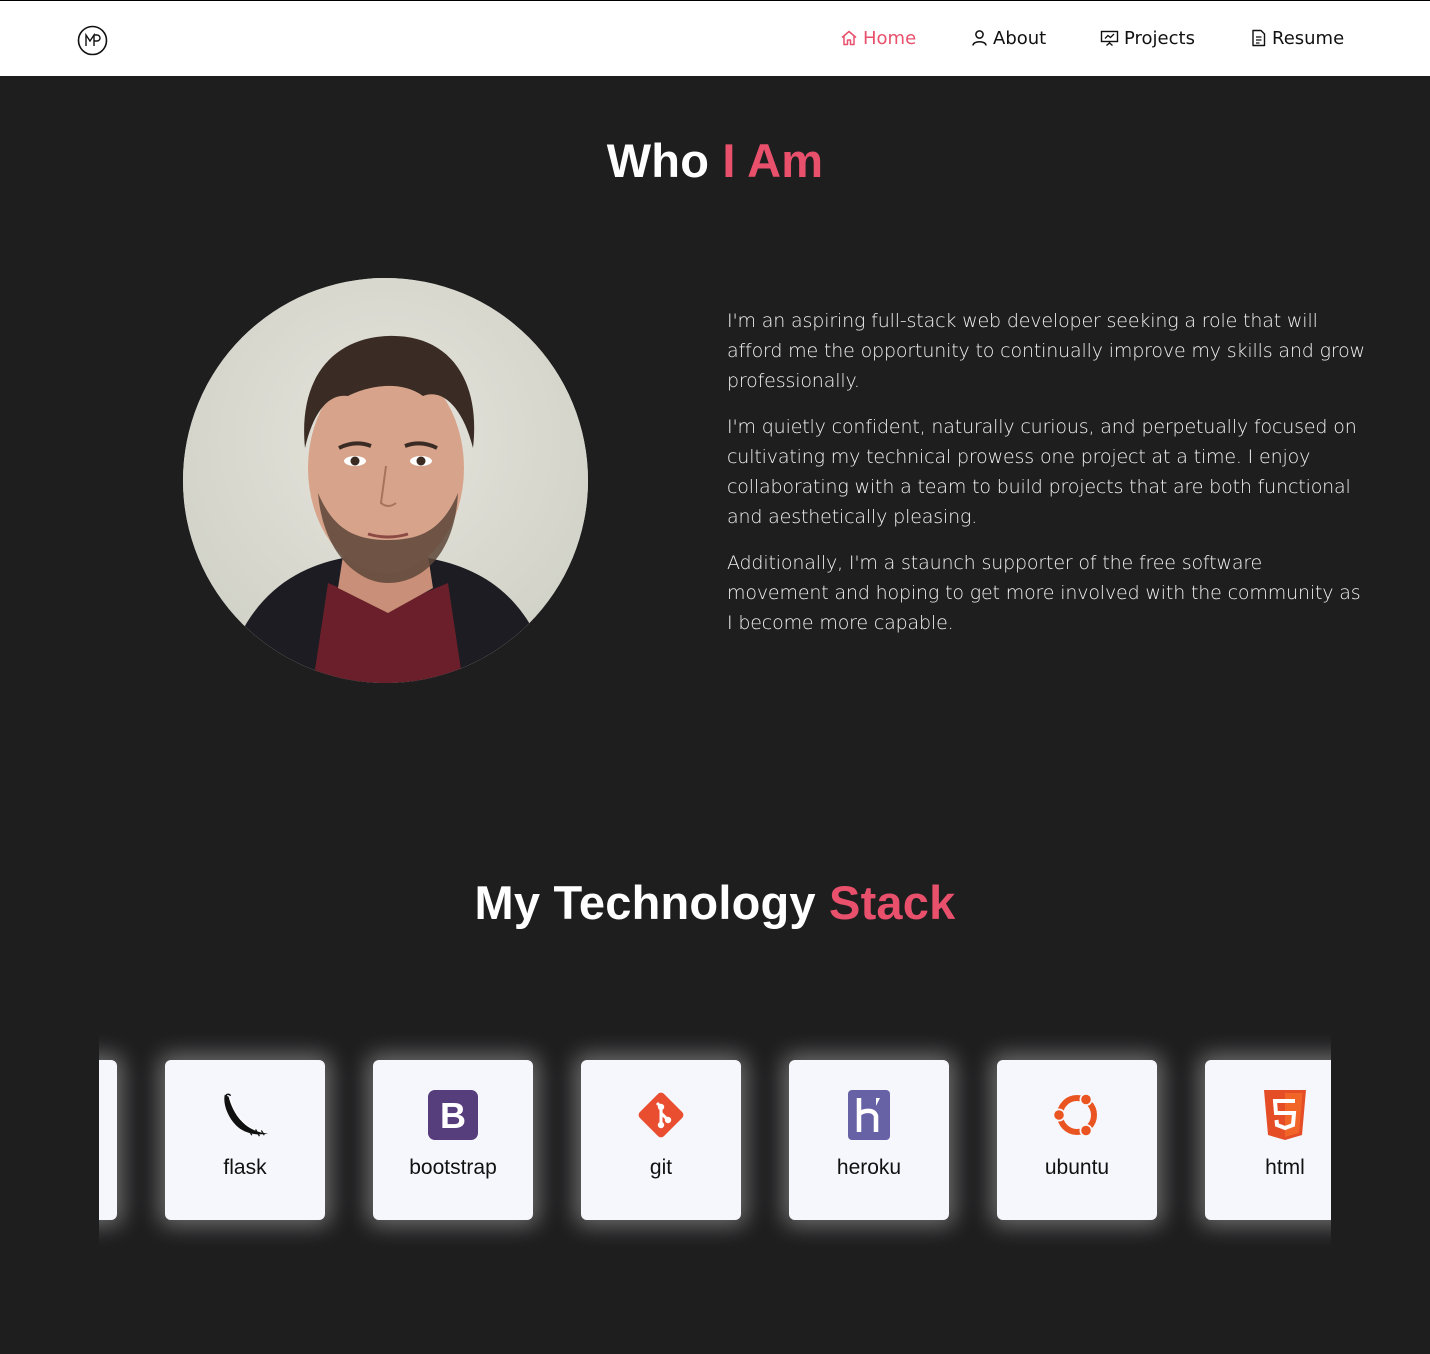 The width and height of the screenshot is (1430, 1354). What do you see at coordinates (1077, 1115) in the screenshot?
I see `ubuntu-icon` at bounding box center [1077, 1115].